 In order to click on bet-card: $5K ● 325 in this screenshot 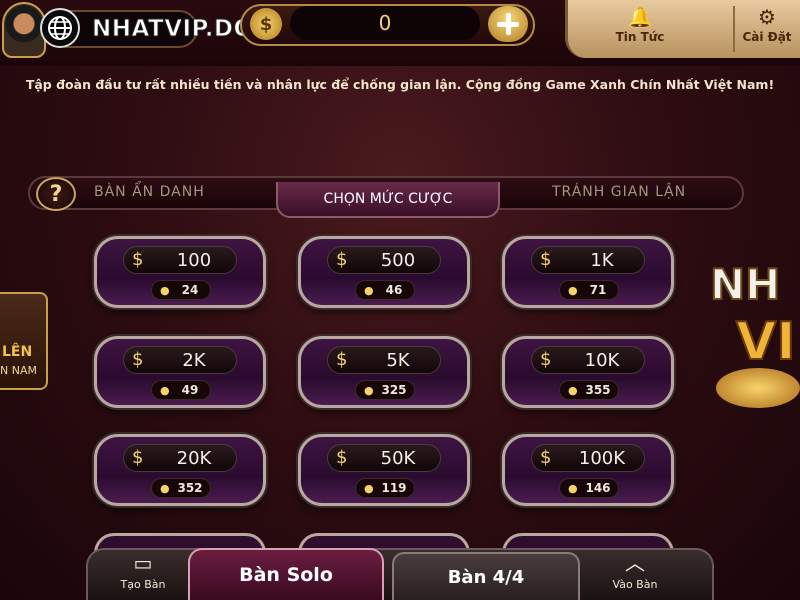, I will do `click(384, 372)`.